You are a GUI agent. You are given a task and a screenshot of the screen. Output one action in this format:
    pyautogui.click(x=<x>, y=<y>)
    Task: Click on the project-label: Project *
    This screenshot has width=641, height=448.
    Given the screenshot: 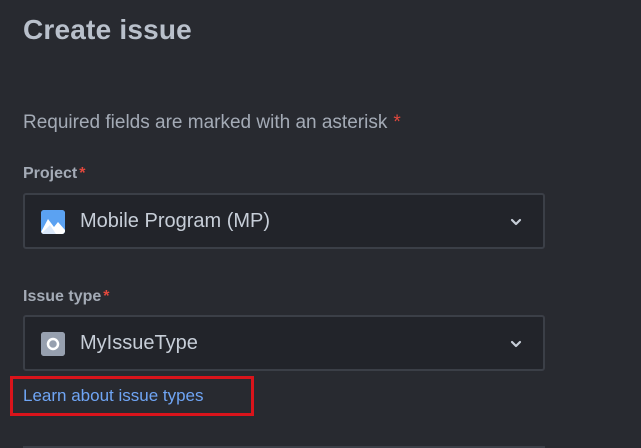 What is the action you would take?
    pyautogui.click(x=54, y=174)
    